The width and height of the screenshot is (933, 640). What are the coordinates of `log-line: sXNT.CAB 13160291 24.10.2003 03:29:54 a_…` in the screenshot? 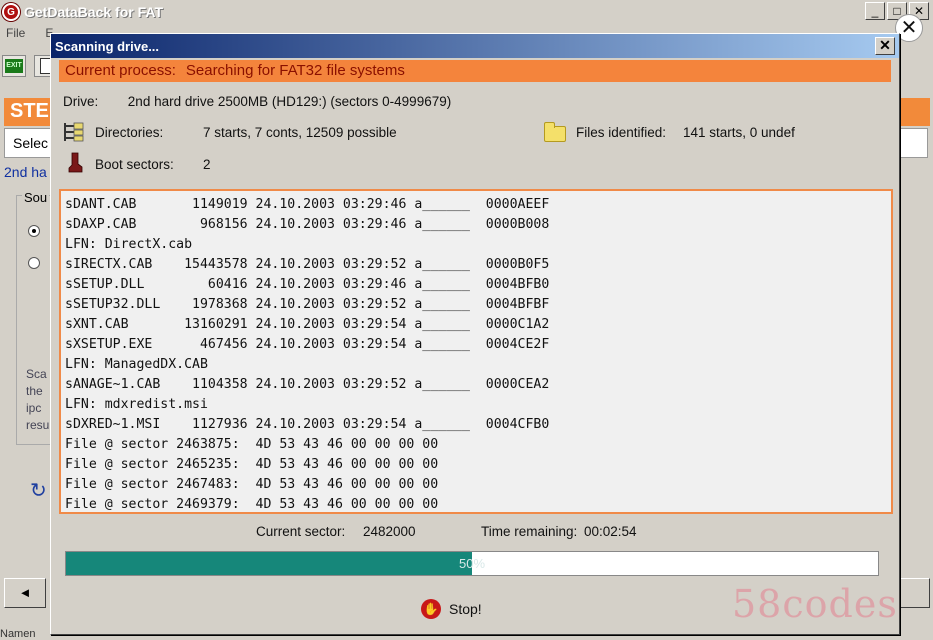 It's located at (307, 324).